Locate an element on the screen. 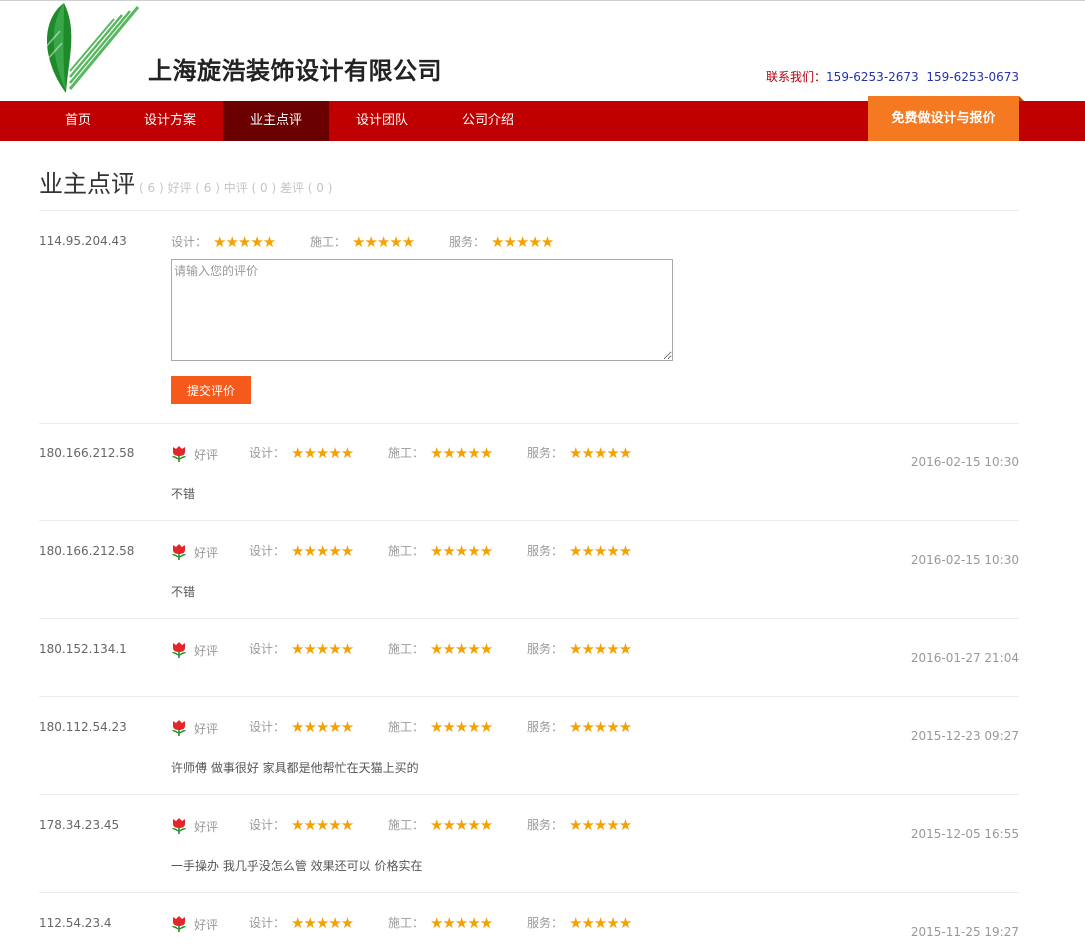 Image resolution: width=1085 pixels, height=947 pixels. nav-item-design-plans: 设计方案 is located at coordinates (170, 121).